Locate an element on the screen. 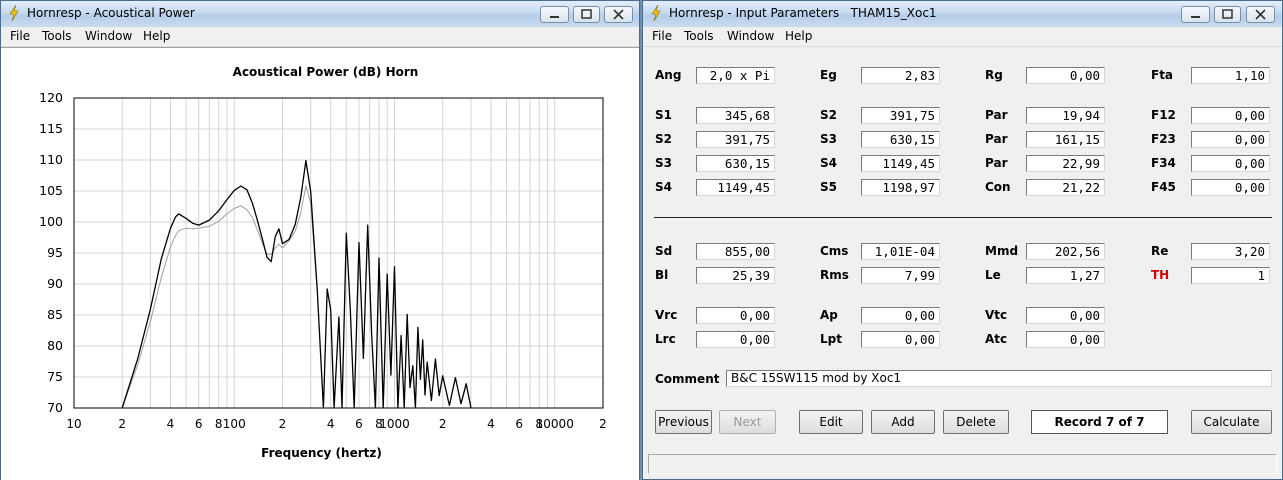  left-titlebar: Hornresp - Acoustical Power is located at coordinates (320, 14).